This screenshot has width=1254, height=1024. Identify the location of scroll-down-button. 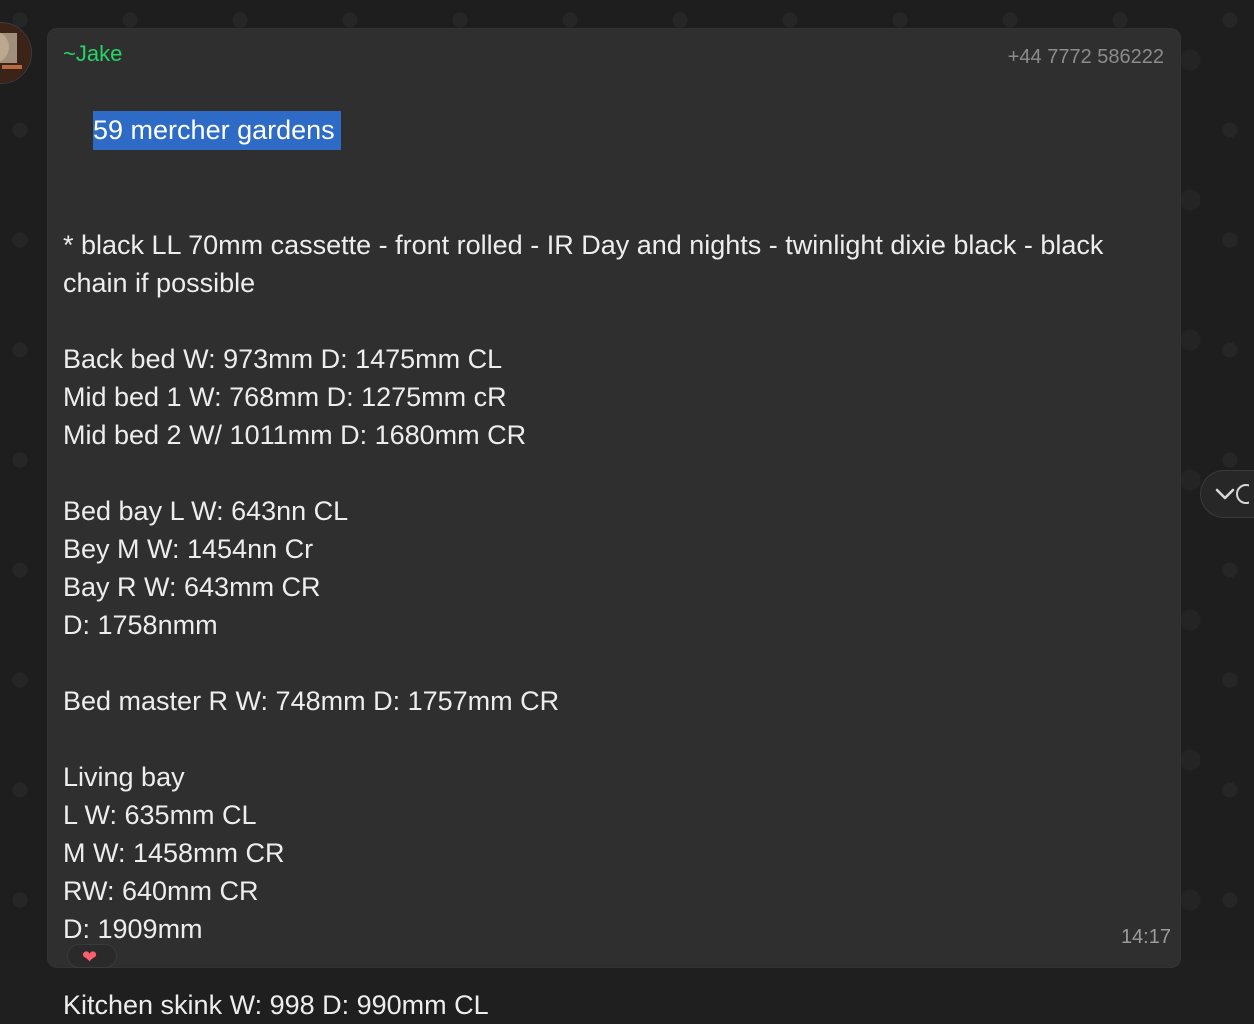
(1227, 494).